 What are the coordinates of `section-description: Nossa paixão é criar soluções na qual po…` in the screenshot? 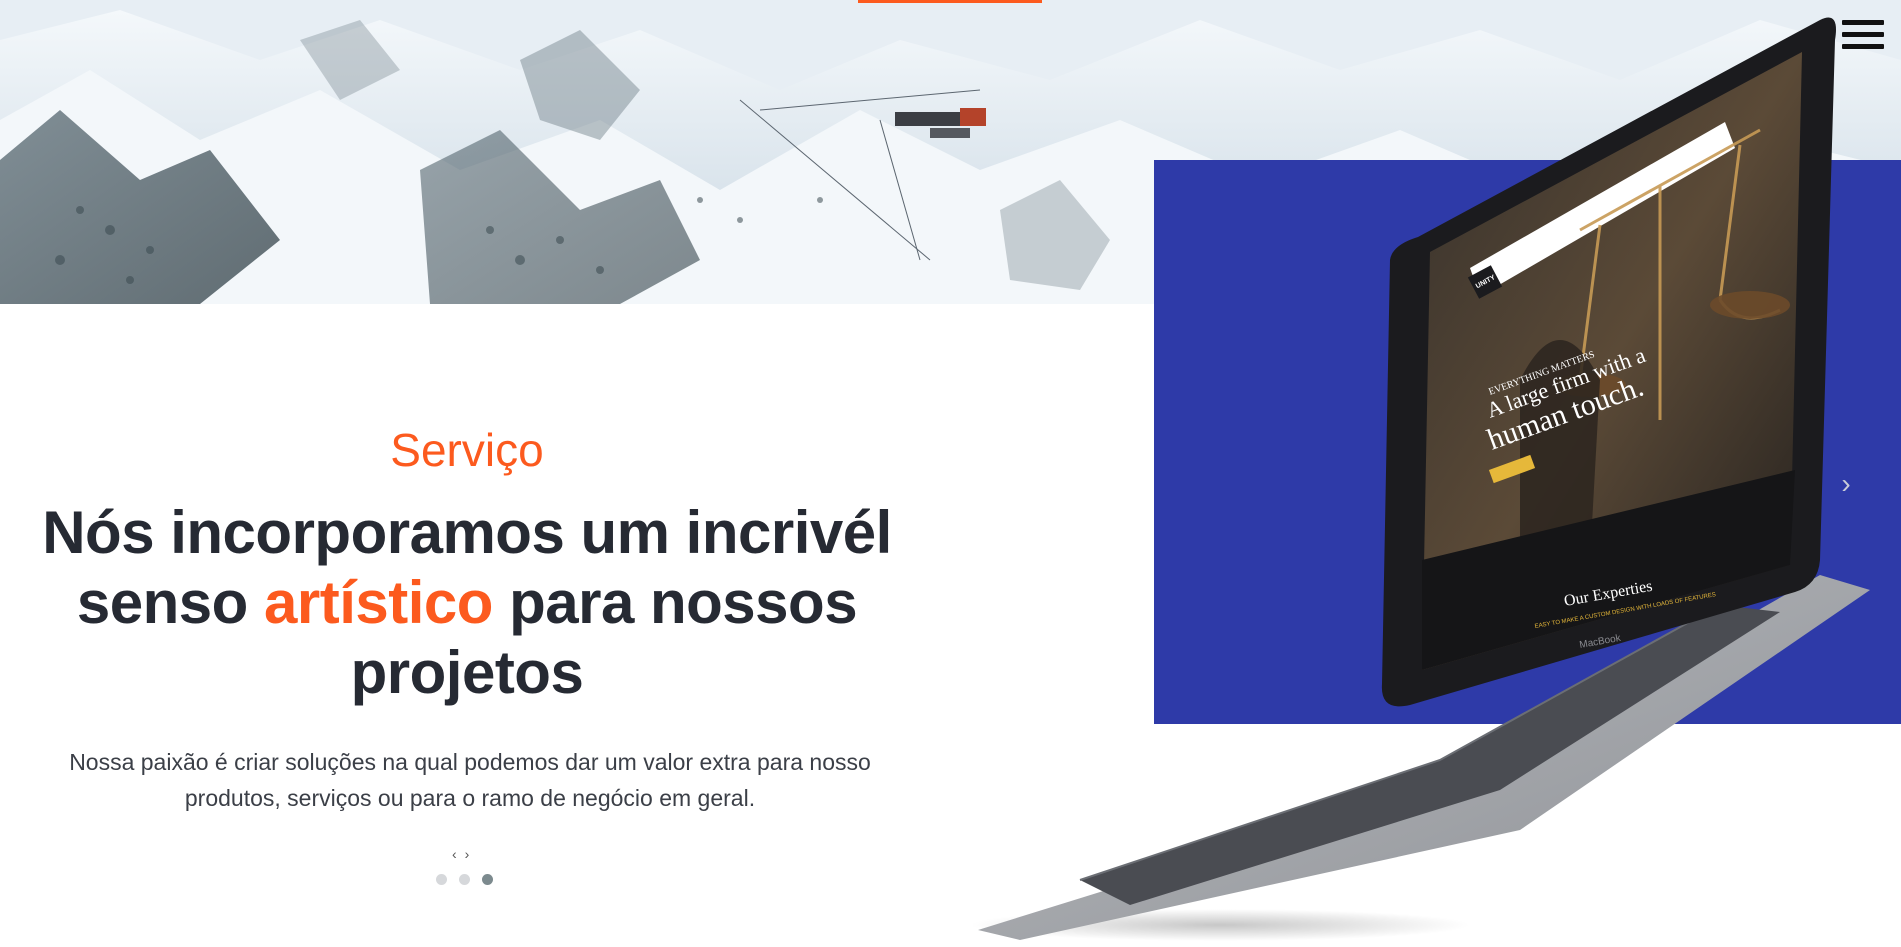 It's located at (470, 780).